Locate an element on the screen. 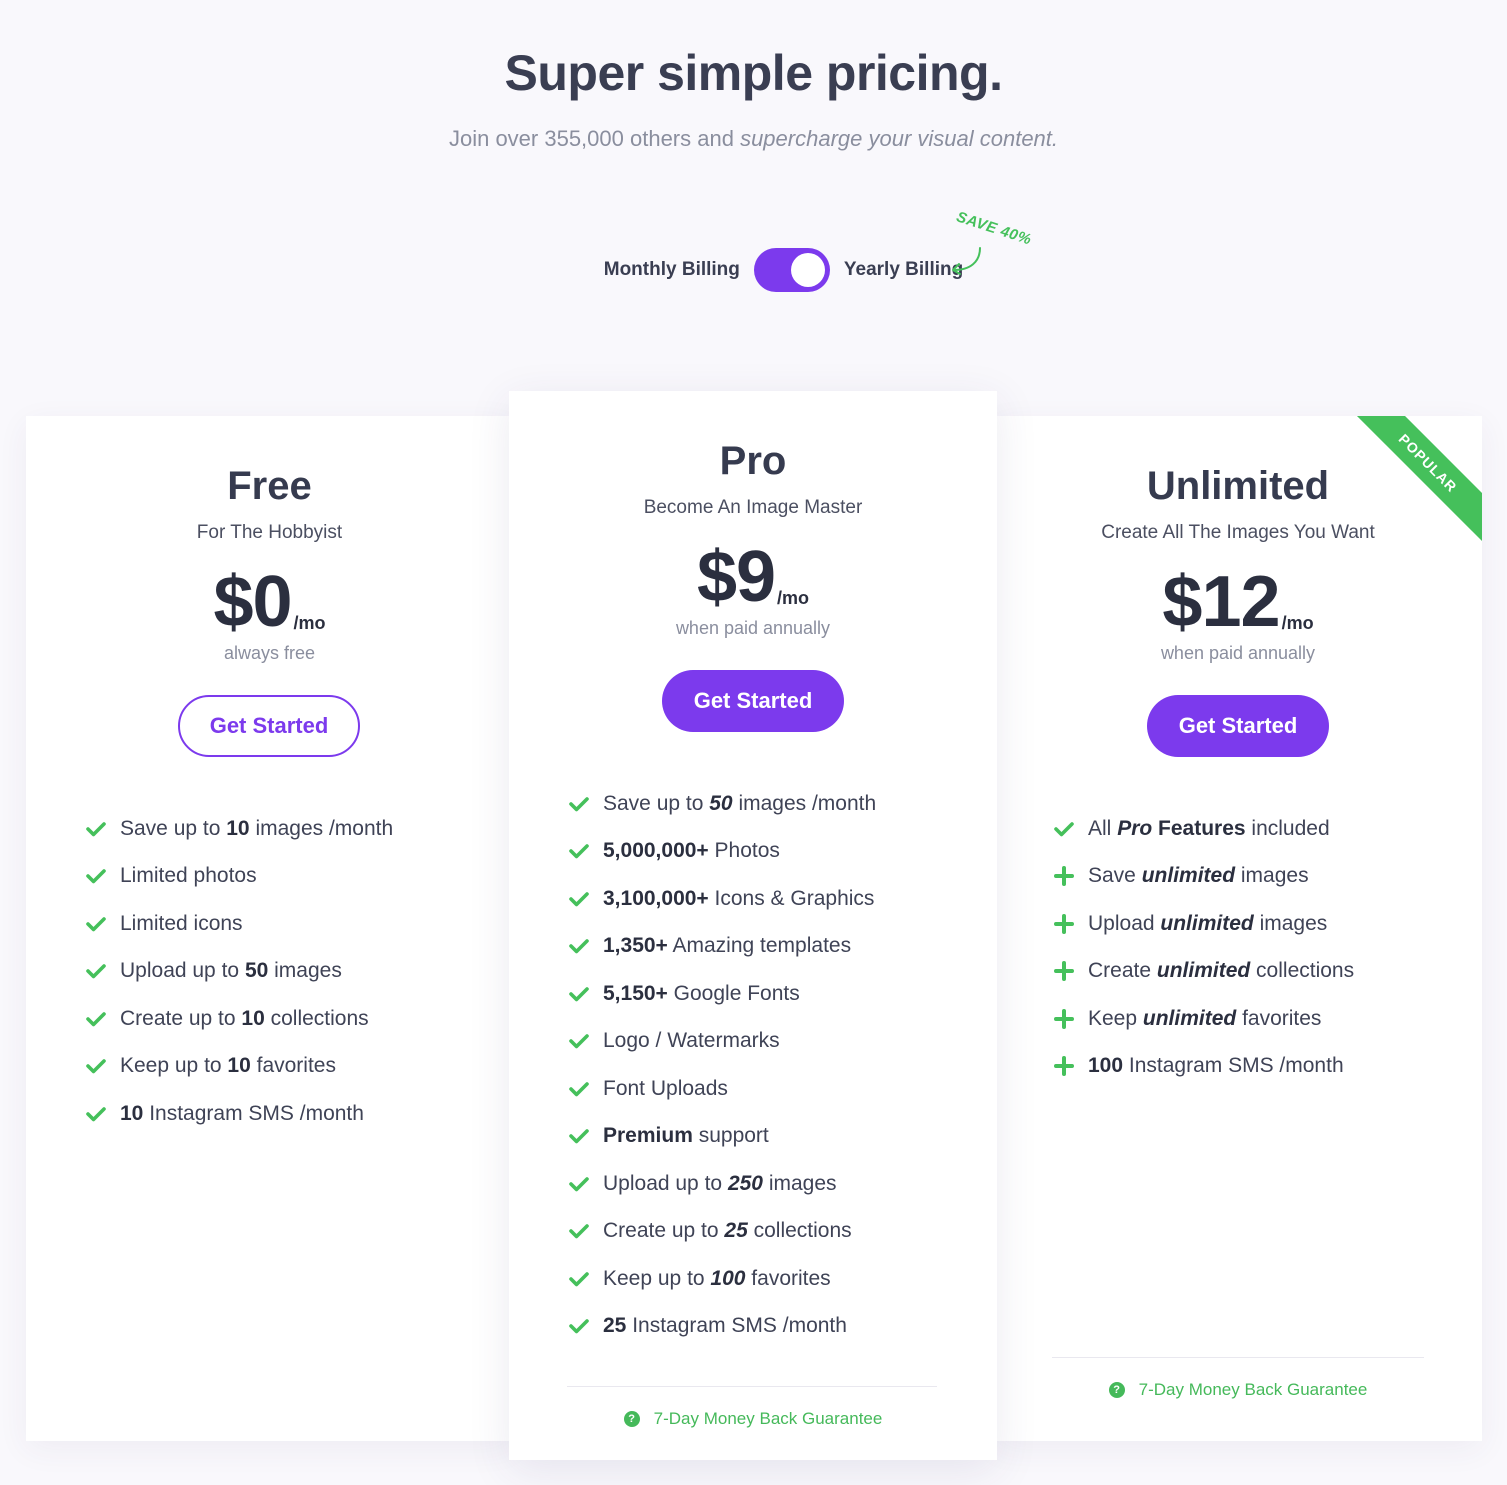 This screenshot has width=1507, height=1485. billing-toggle is located at coordinates (791, 270).